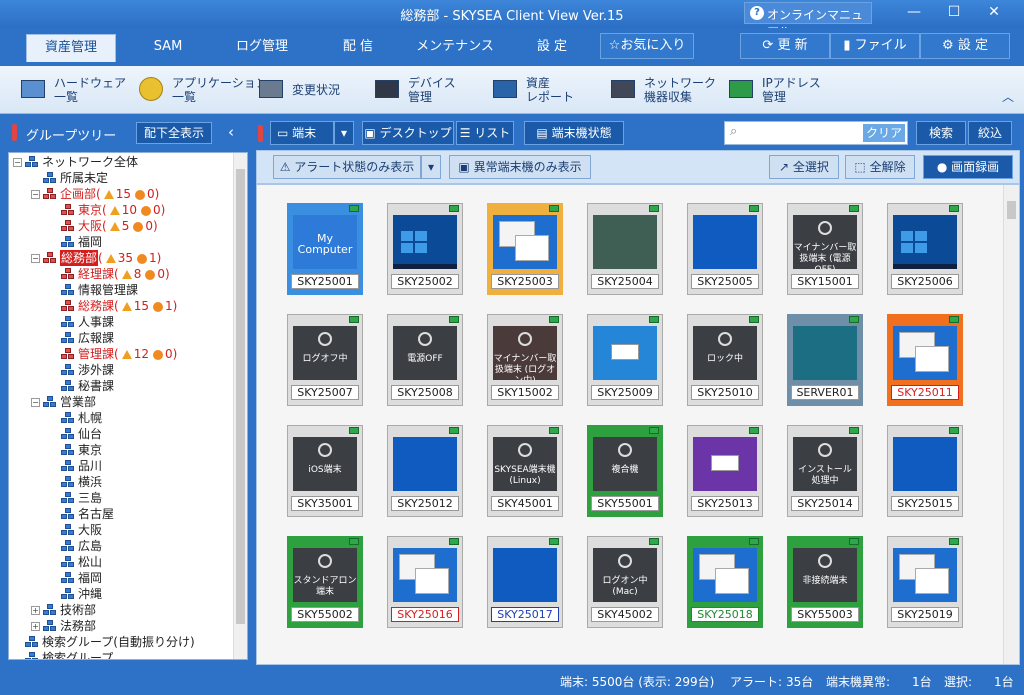  Describe the element at coordinates (81, 562) in the screenshot. I see `tree-node: 松山` at that location.